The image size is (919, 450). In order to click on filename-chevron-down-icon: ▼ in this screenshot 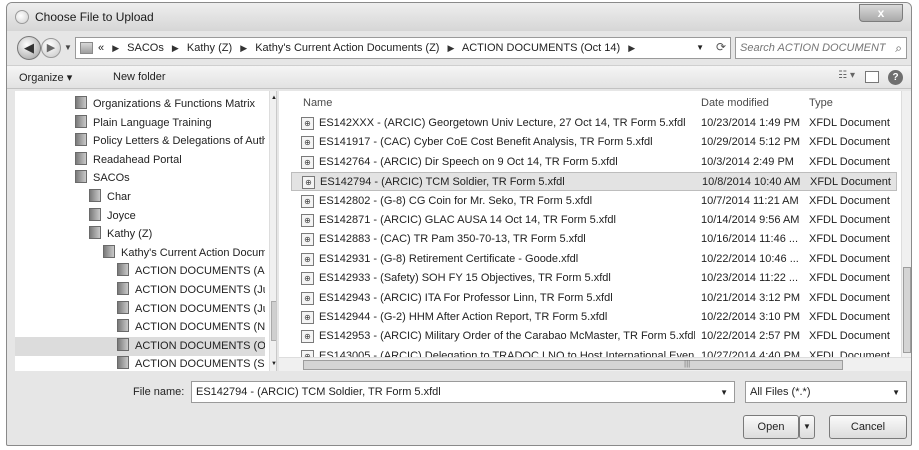, I will do `click(724, 392)`.